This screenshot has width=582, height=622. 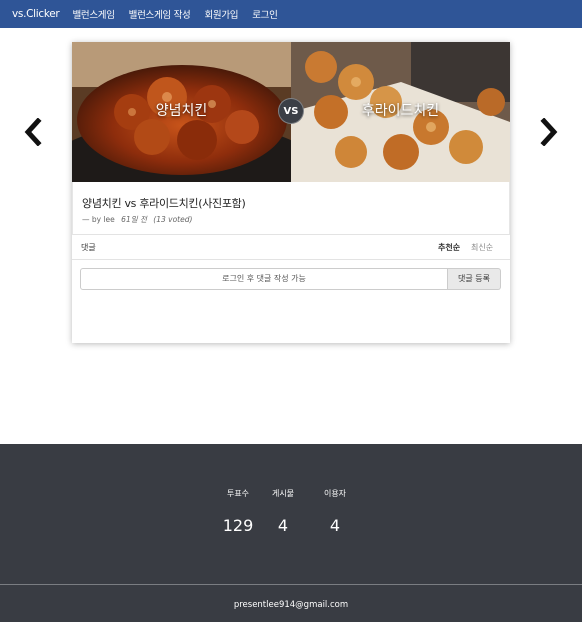 What do you see at coordinates (36, 14) in the screenshot?
I see `brand-link: vs.Clicker` at bounding box center [36, 14].